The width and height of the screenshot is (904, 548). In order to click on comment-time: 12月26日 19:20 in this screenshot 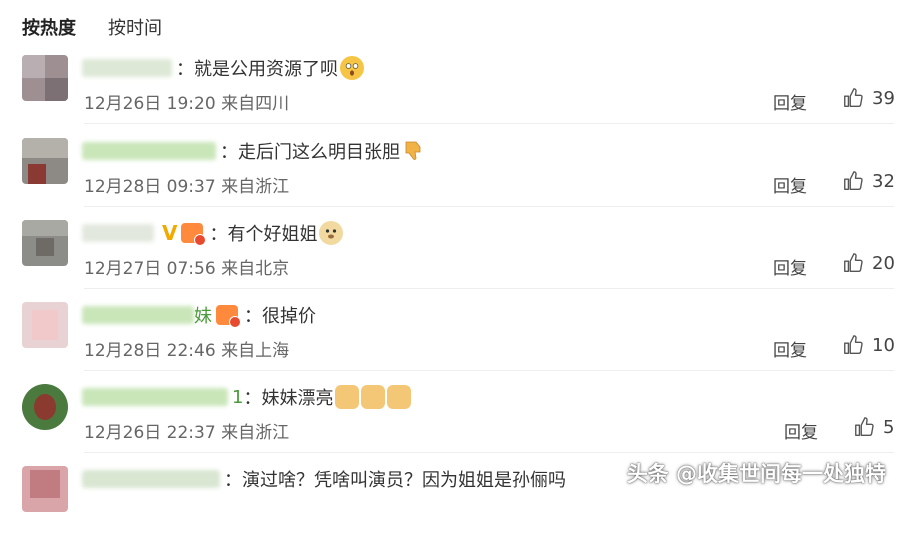, I will do `click(150, 104)`.